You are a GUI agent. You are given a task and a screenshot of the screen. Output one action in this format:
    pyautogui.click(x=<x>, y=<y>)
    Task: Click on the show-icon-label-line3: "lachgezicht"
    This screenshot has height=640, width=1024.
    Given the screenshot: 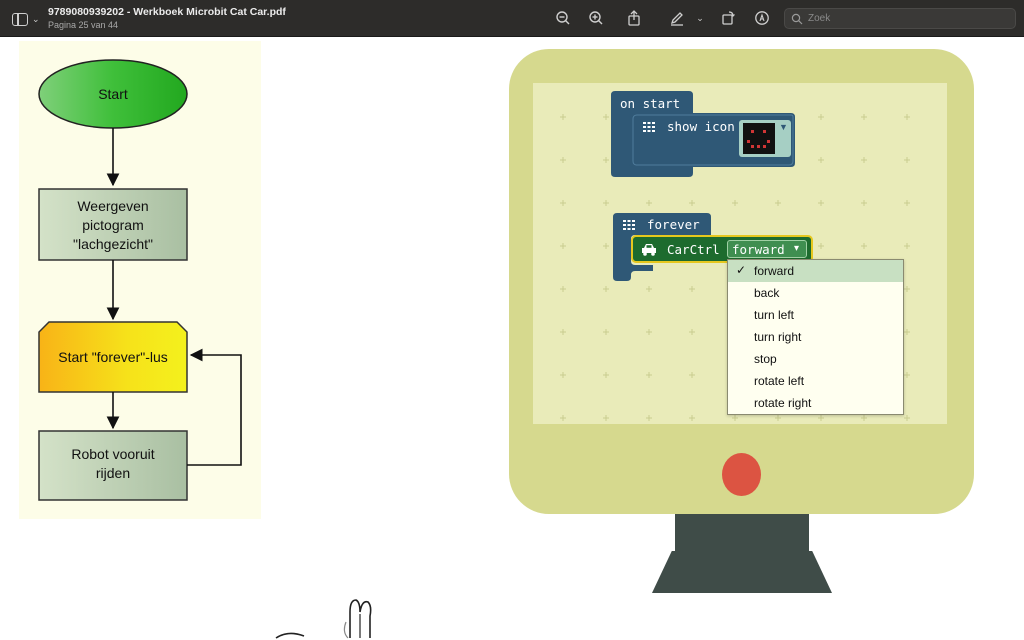 What is the action you would take?
    pyautogui.click(x=113, y=243)
    